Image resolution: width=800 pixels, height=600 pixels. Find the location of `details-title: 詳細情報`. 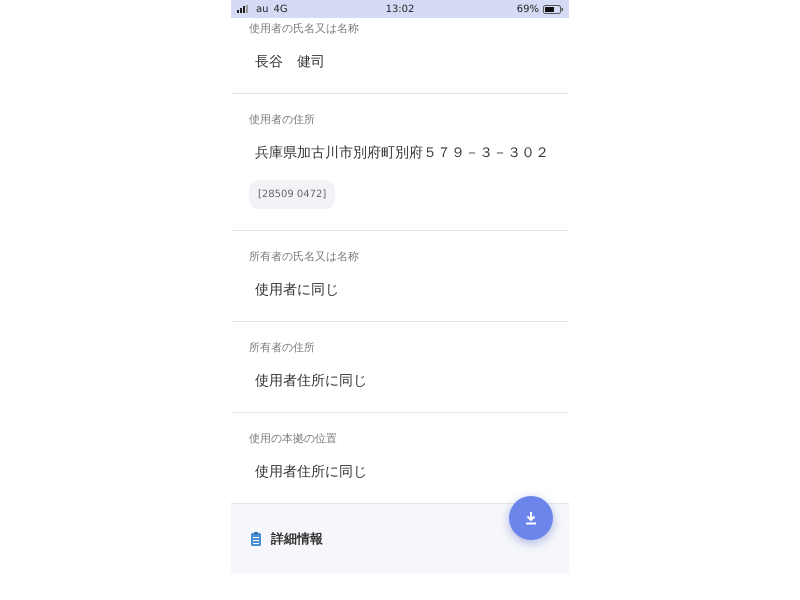

details-title: 詳細情報 is located at coordinates (297, 539).